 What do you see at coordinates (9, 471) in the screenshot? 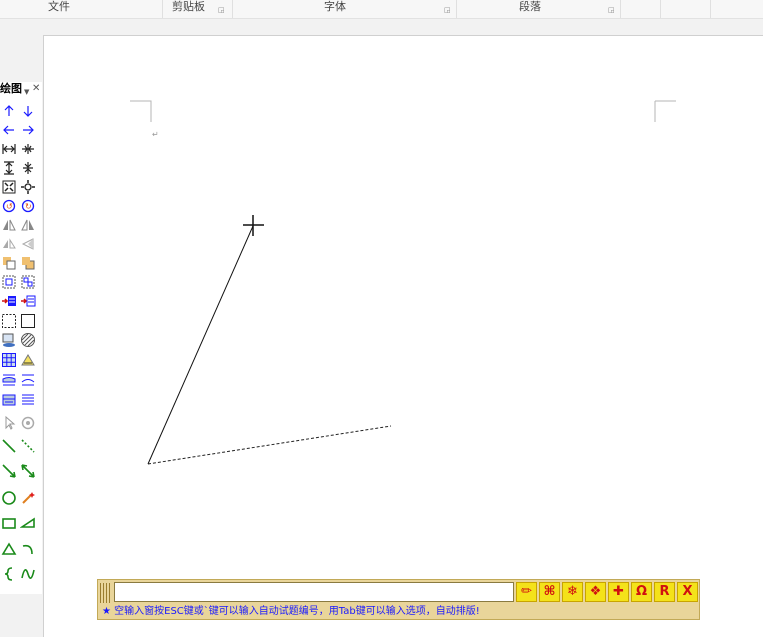
I see `arrow-line-tool-button` at bounding box center [9, 471].